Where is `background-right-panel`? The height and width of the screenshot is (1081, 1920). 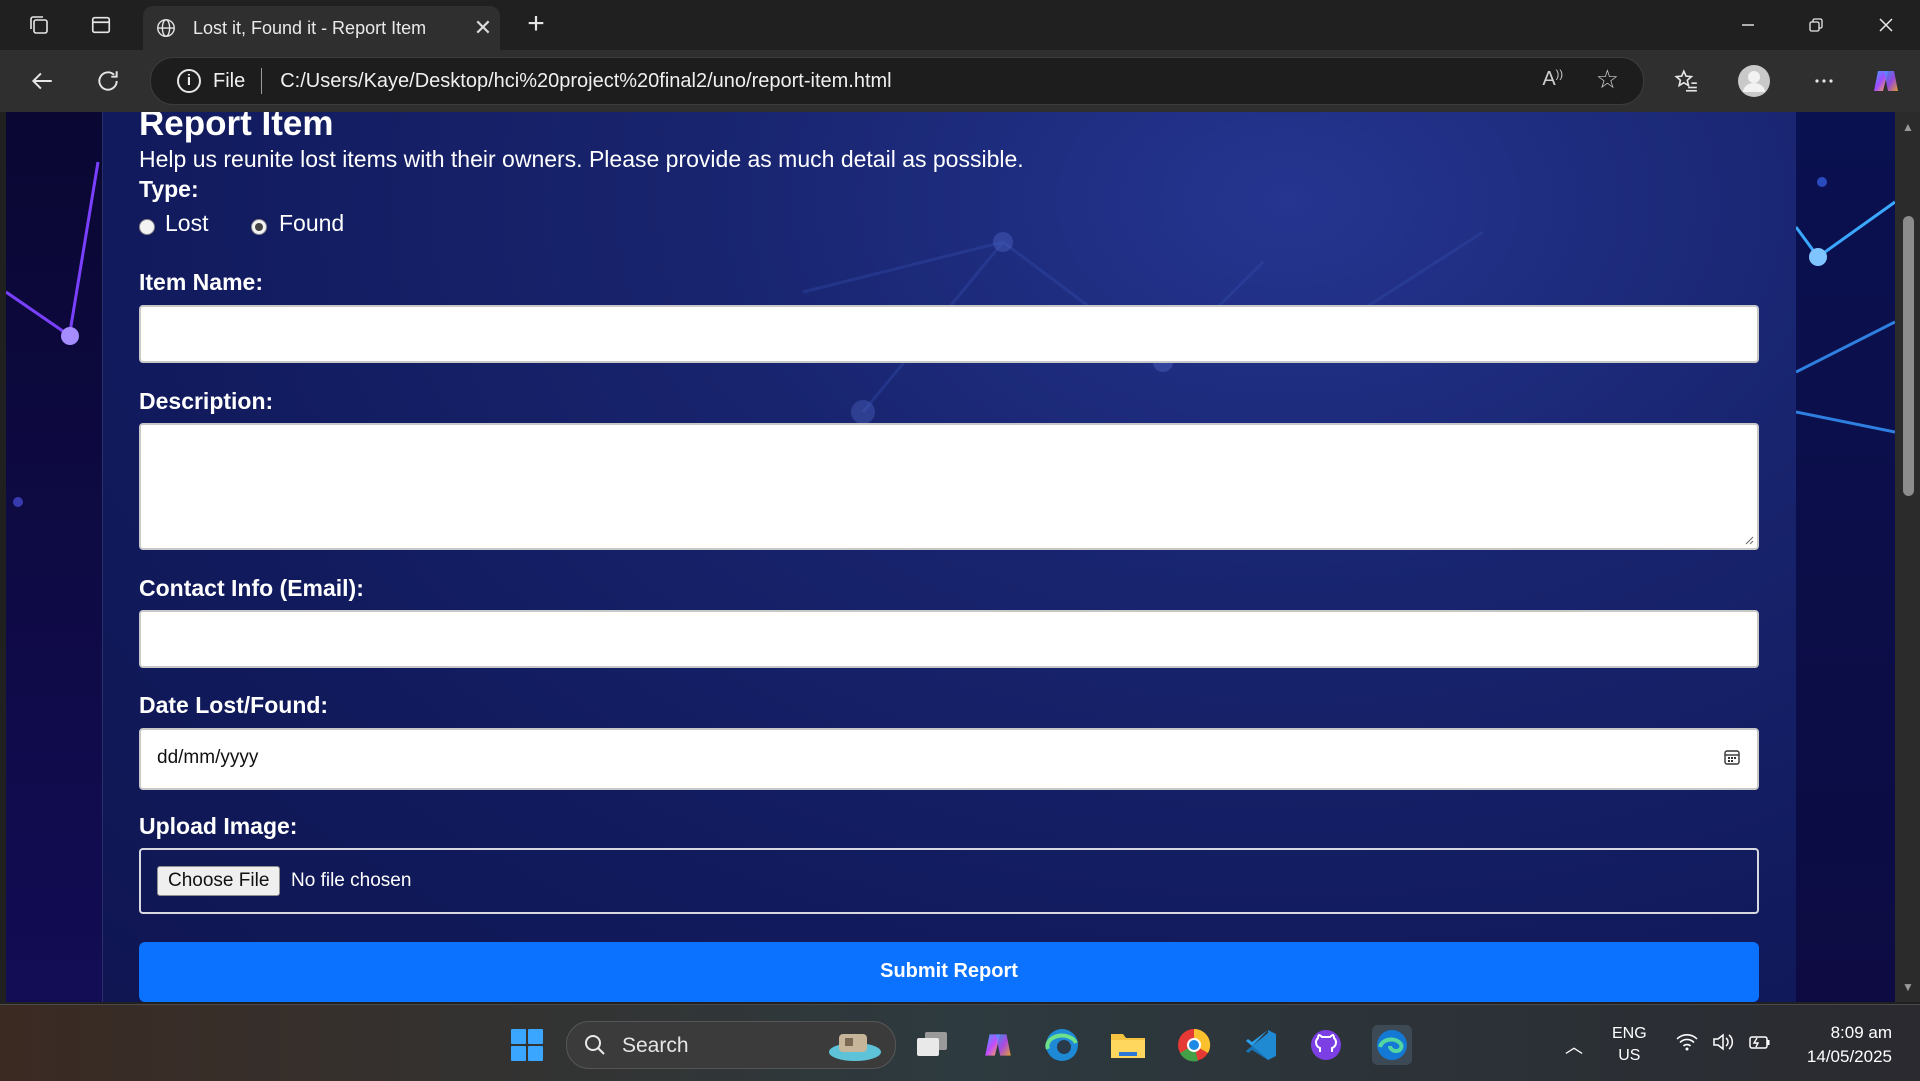
background-right-panel is located at coordinates (1844, 557).